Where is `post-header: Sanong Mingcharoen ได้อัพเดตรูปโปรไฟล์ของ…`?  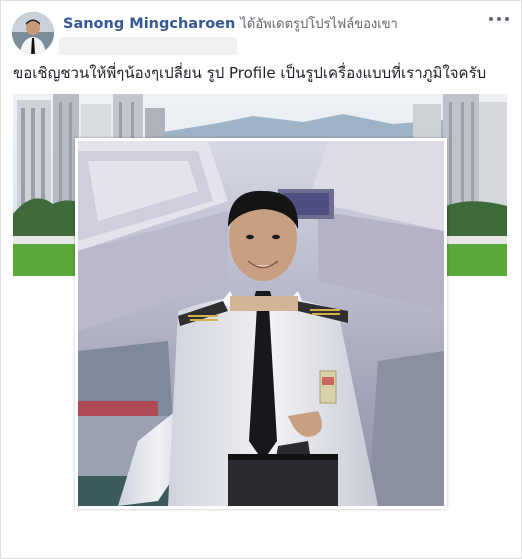 post-header: Sanong Mingcharoen ได้อัพเดตรูปโปรไฟล์ของ… is located at coordinates (268, 24).